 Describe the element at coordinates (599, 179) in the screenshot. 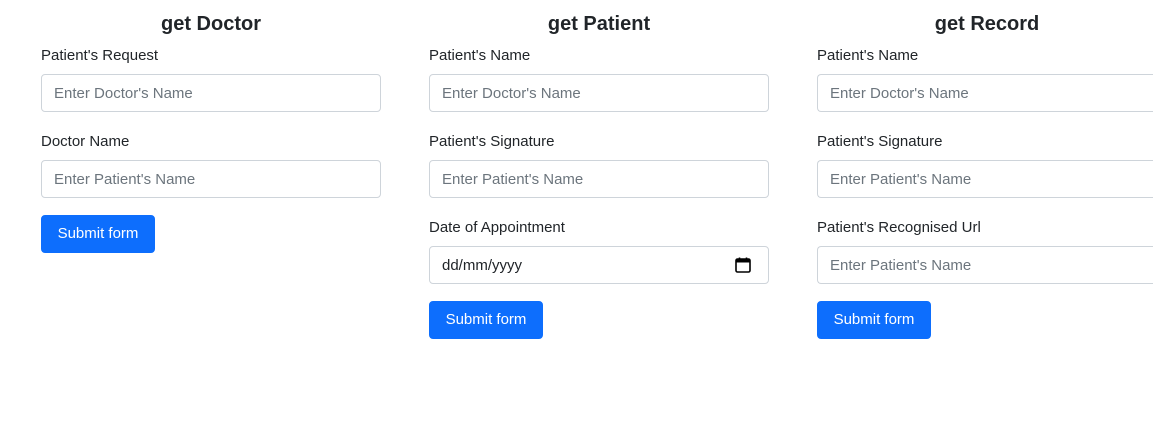

I see `patient-signature-input` at that location.